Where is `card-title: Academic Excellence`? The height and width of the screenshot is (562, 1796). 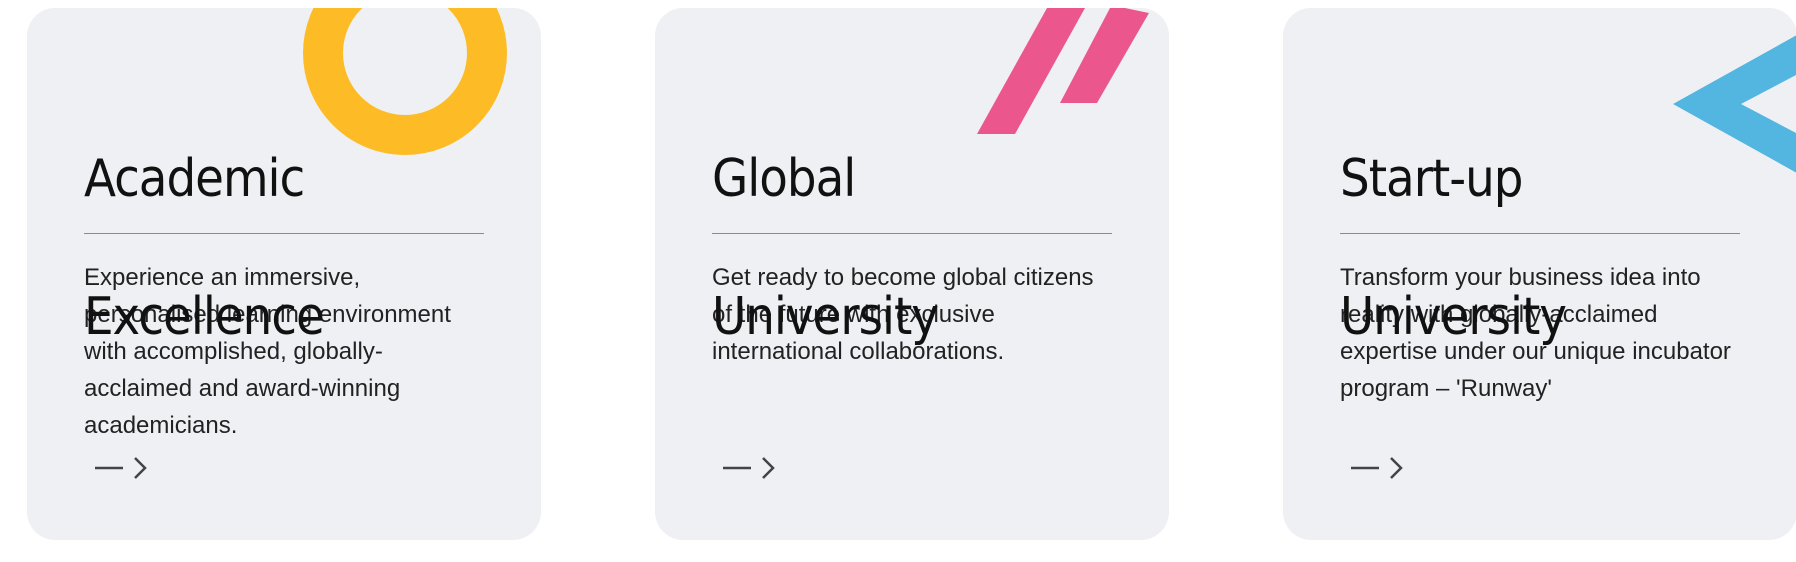 card-title: Academic Excellence is located at coordinates (204, 248).